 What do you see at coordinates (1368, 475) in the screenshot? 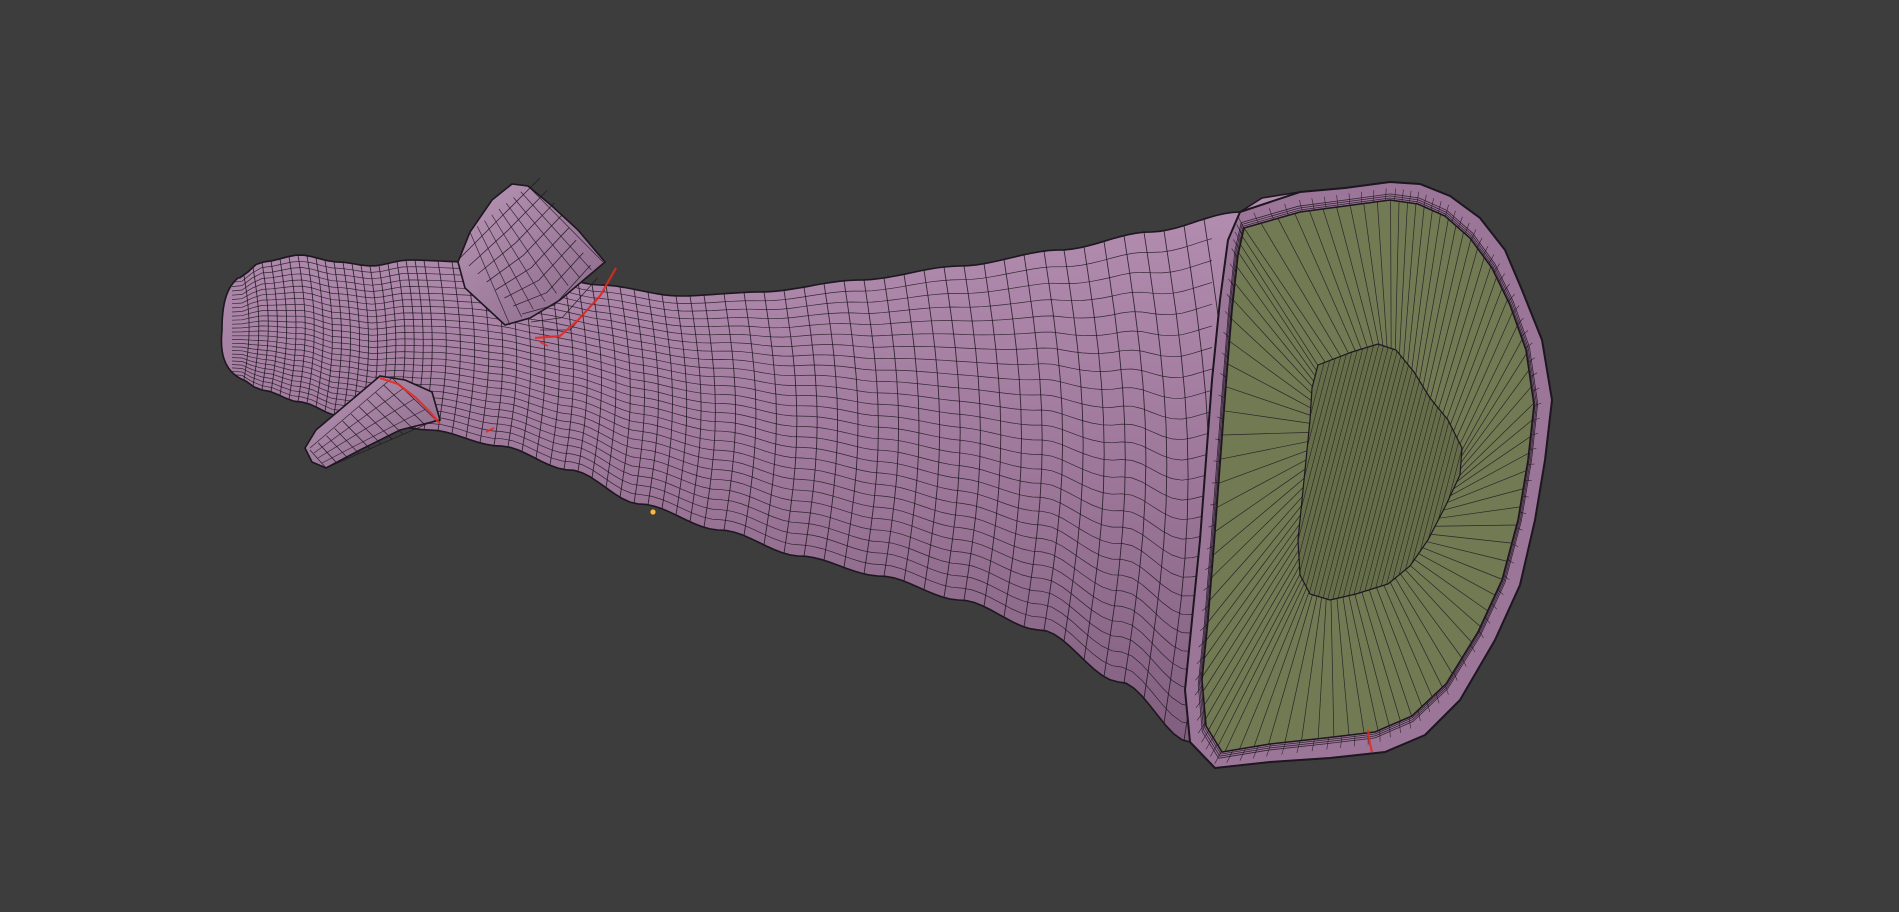
I see `mesh-end-cap` at bounding box center [1368, 475].